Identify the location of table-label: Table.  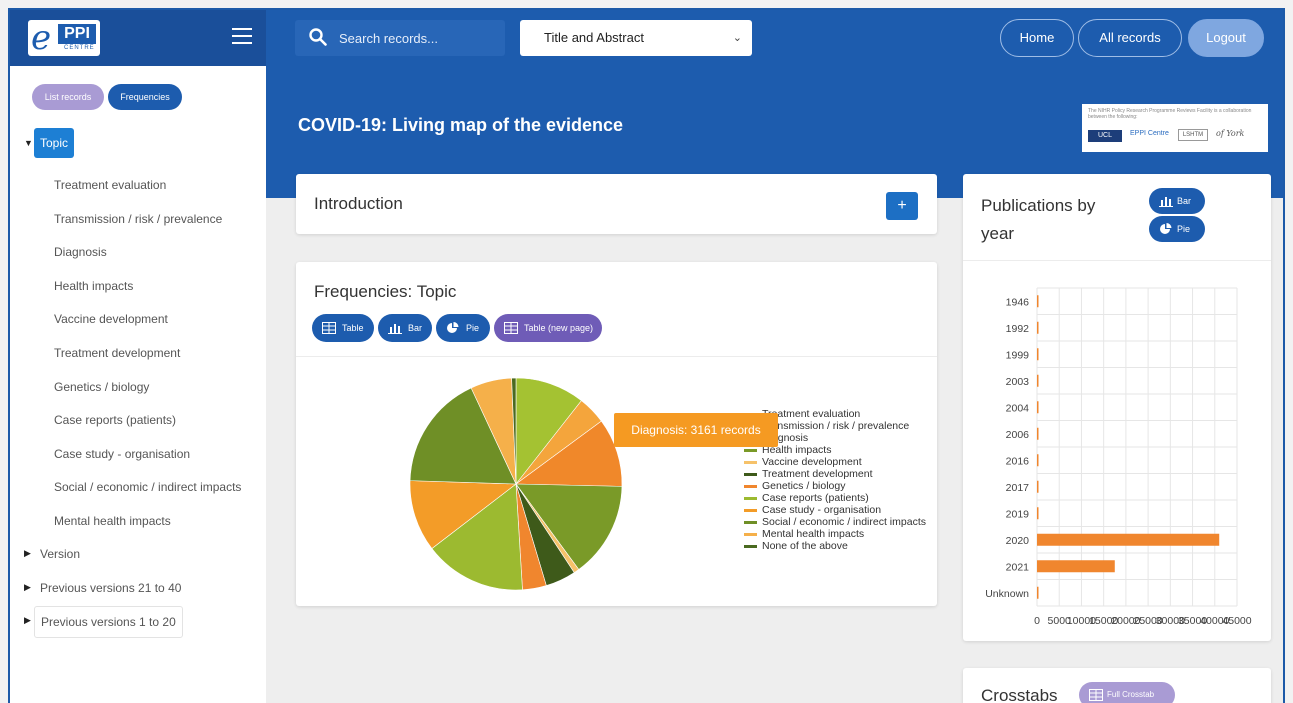
(353, 328).